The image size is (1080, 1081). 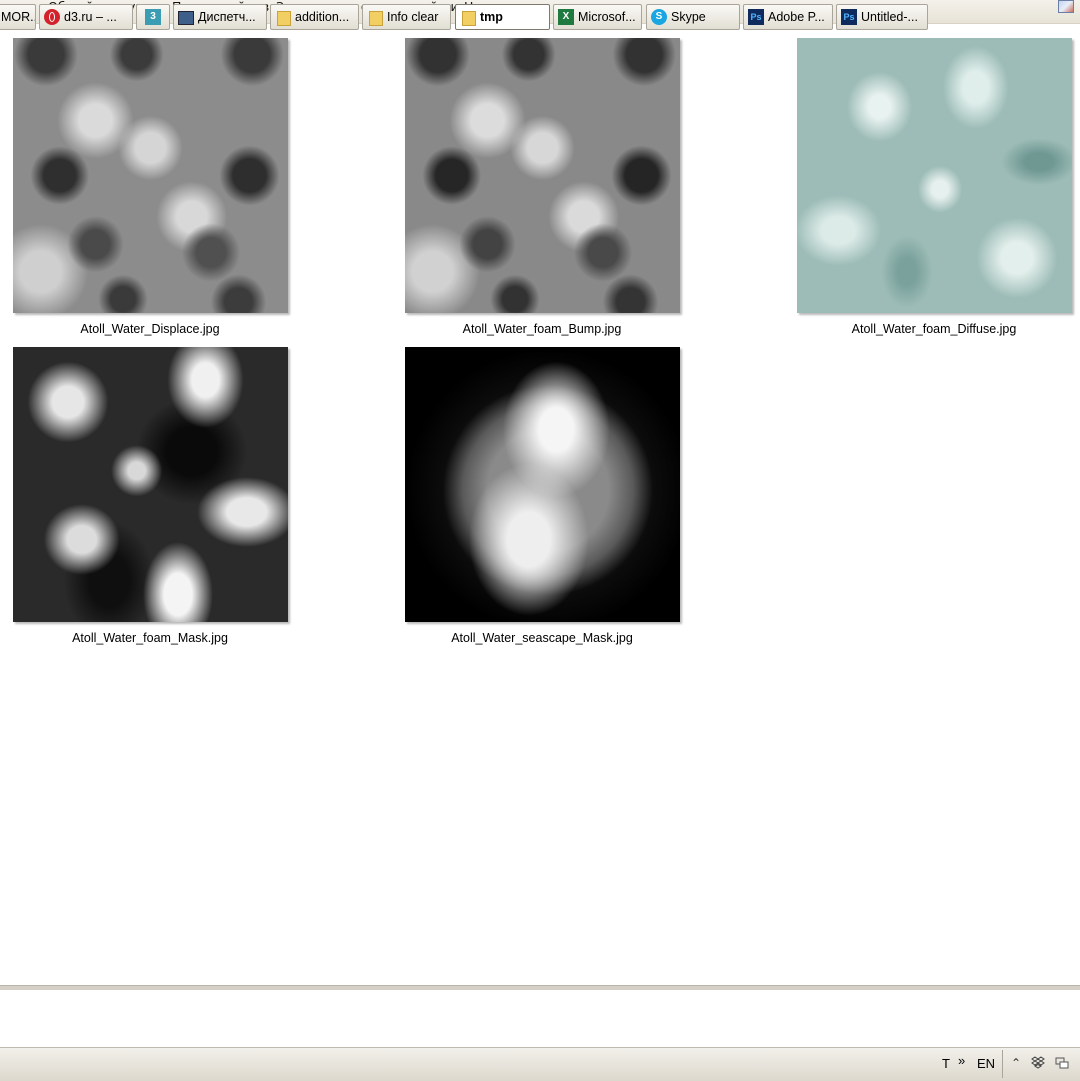 I want to click on file-item: Atoll_Water_foam_Mask.jpg, so click(x=150, y=496).